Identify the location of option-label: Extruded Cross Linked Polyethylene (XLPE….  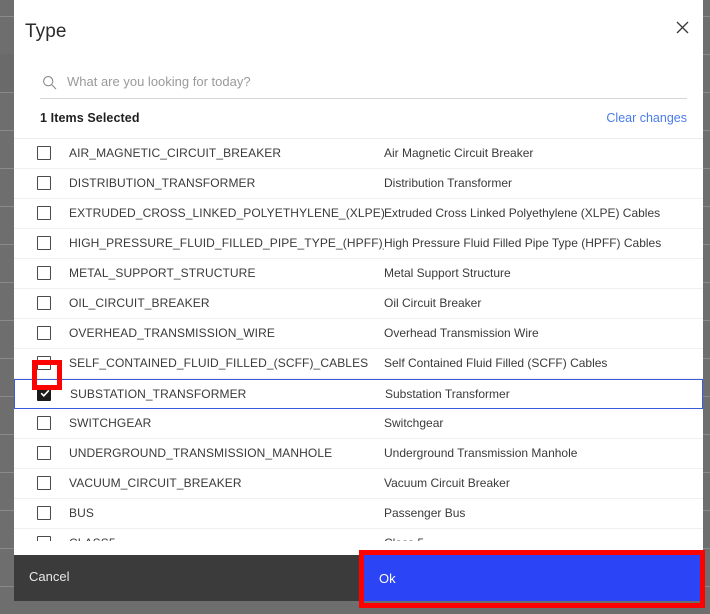
(522, 213).